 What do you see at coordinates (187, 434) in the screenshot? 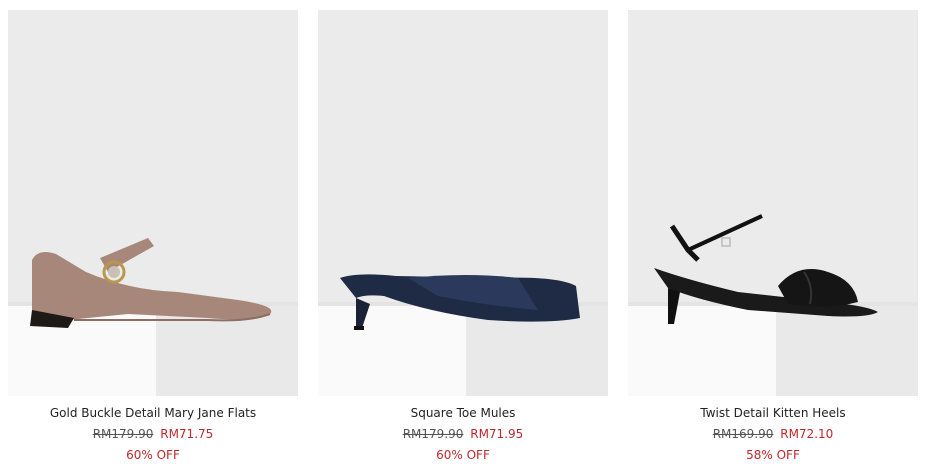
I see `sale-price: RM71.75` at bounding box center [187, 434].